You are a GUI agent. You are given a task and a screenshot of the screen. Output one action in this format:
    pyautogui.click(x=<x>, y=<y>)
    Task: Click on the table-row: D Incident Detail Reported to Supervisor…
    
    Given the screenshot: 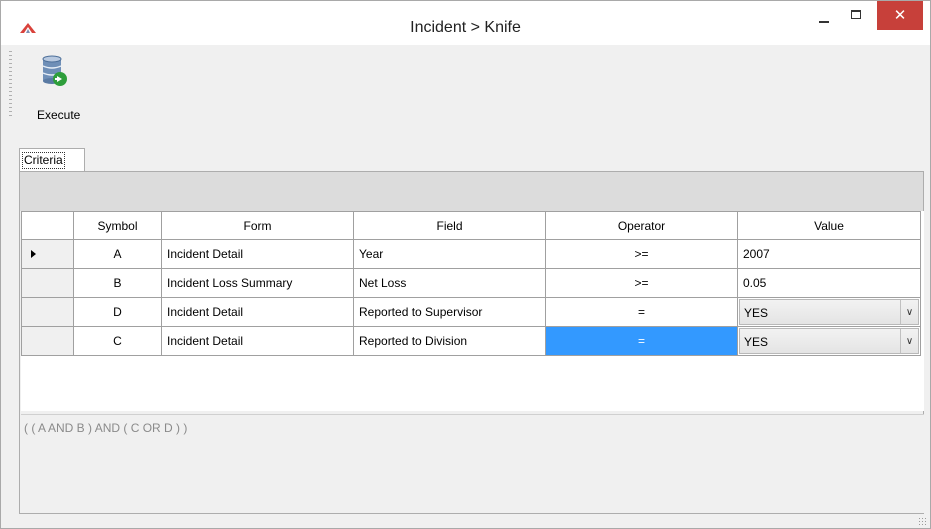 What is the action you would take?
    pyautogui.click(x=471, y=312)
    